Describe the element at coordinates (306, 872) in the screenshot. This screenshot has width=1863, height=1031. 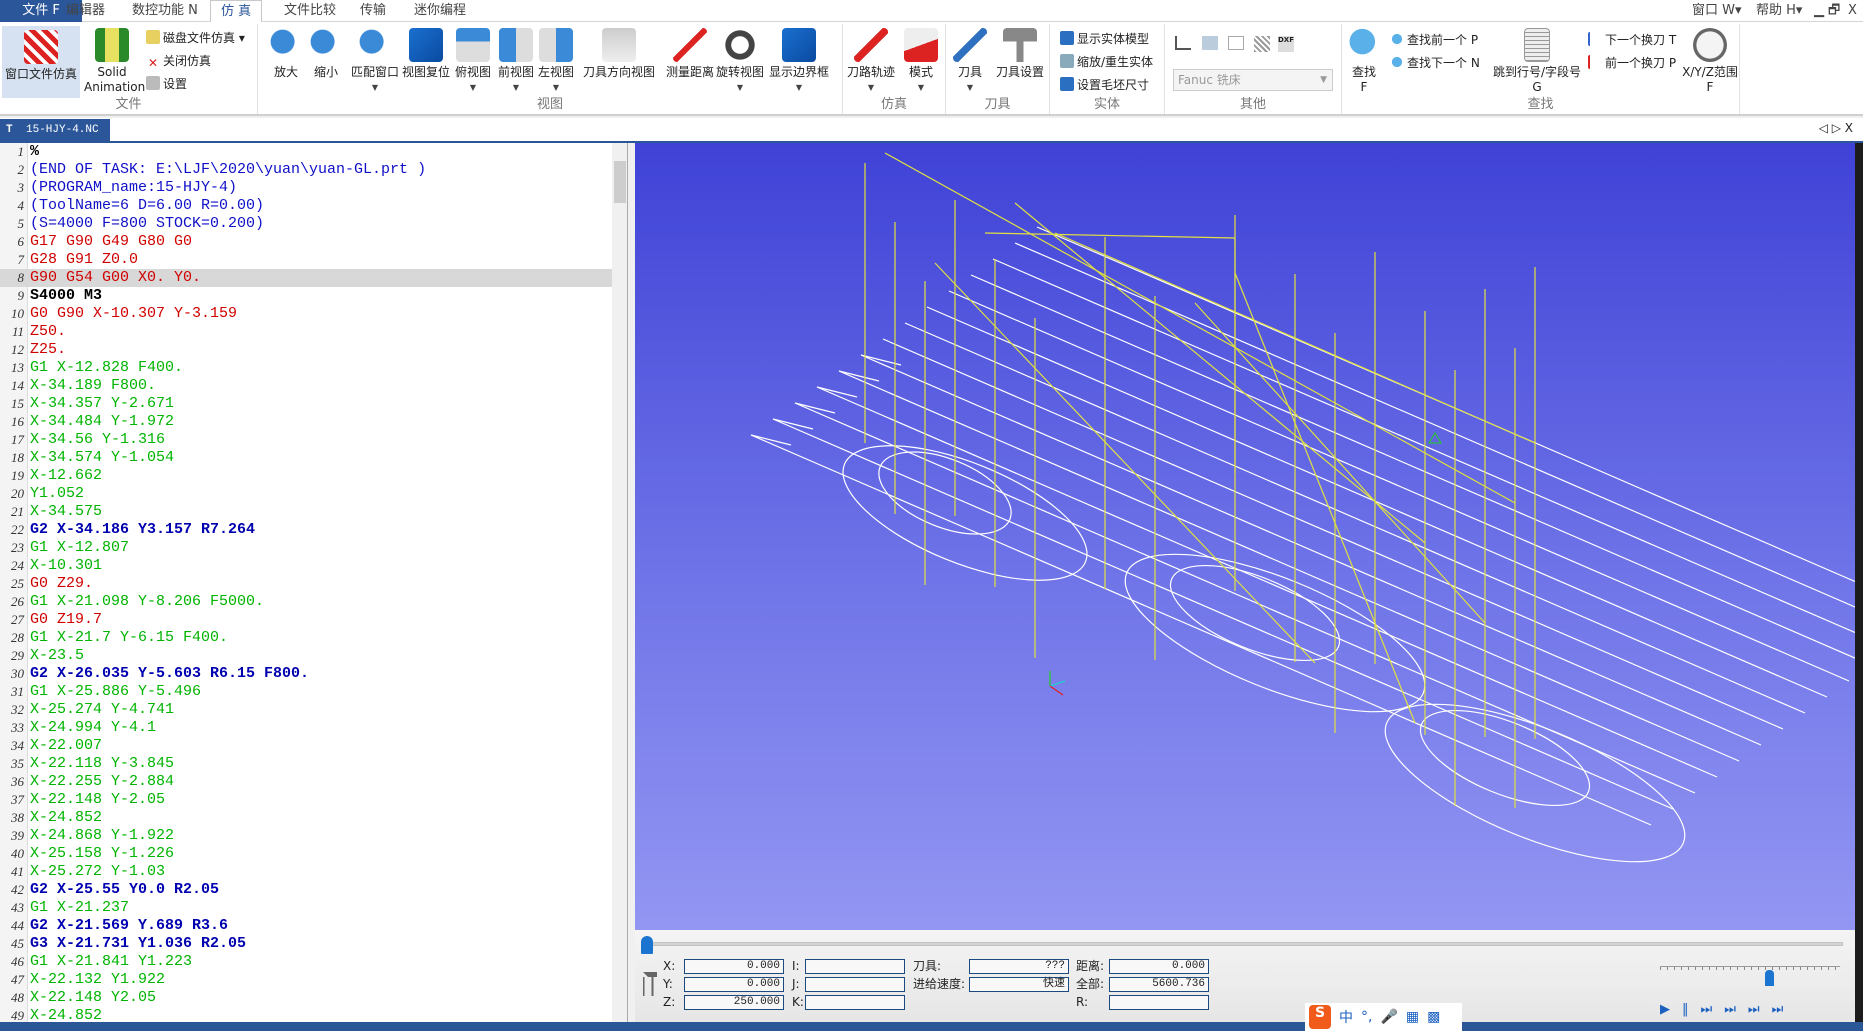
I see `code-line: 41 X-25.272 Y-1.03` at that location.